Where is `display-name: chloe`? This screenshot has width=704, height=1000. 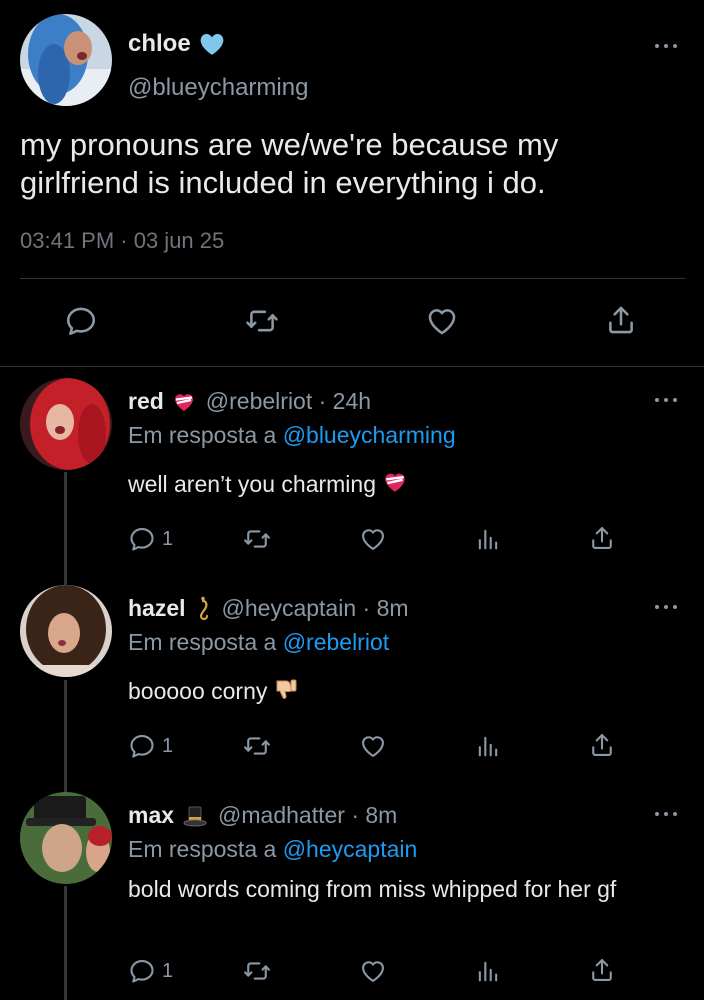 display-name: chloe is located at coordinates (176, 44).